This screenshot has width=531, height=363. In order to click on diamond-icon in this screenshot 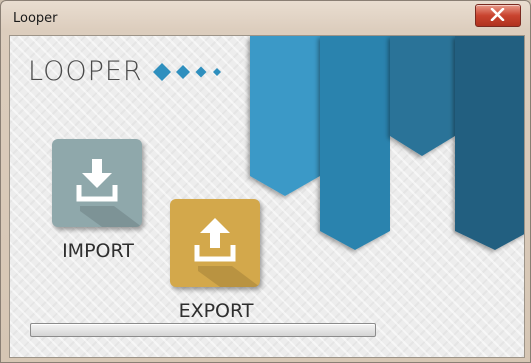, I will do `click(187, 72)`.